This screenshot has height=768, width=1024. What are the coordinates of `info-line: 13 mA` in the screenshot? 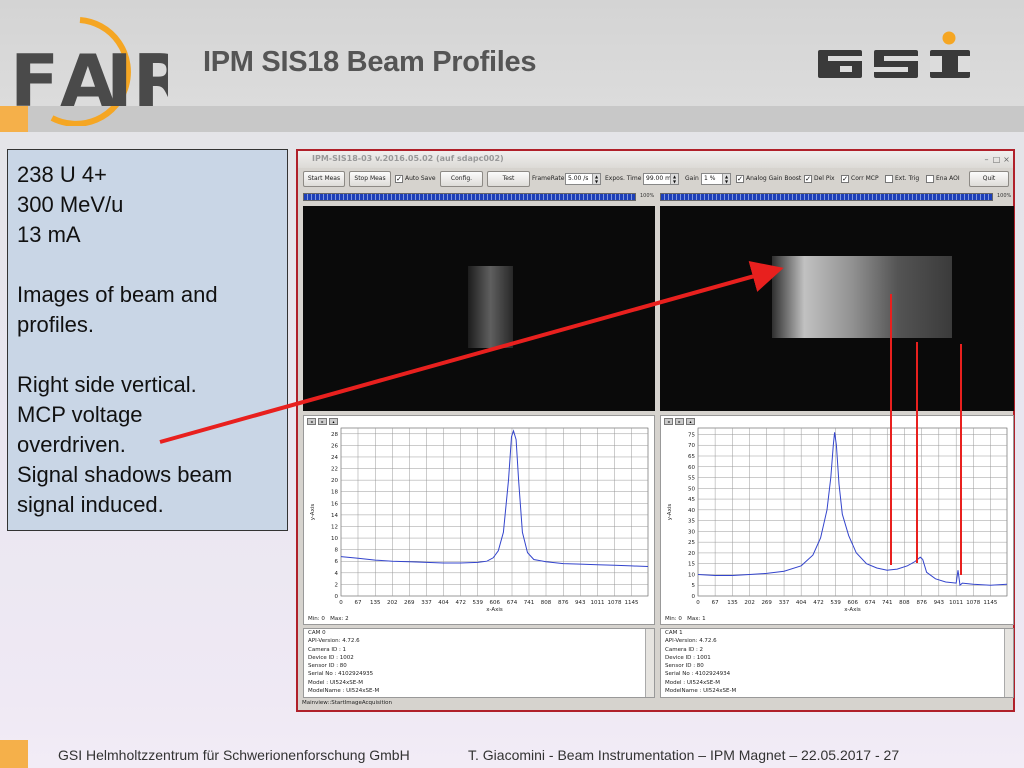 It's located at (49, 234).